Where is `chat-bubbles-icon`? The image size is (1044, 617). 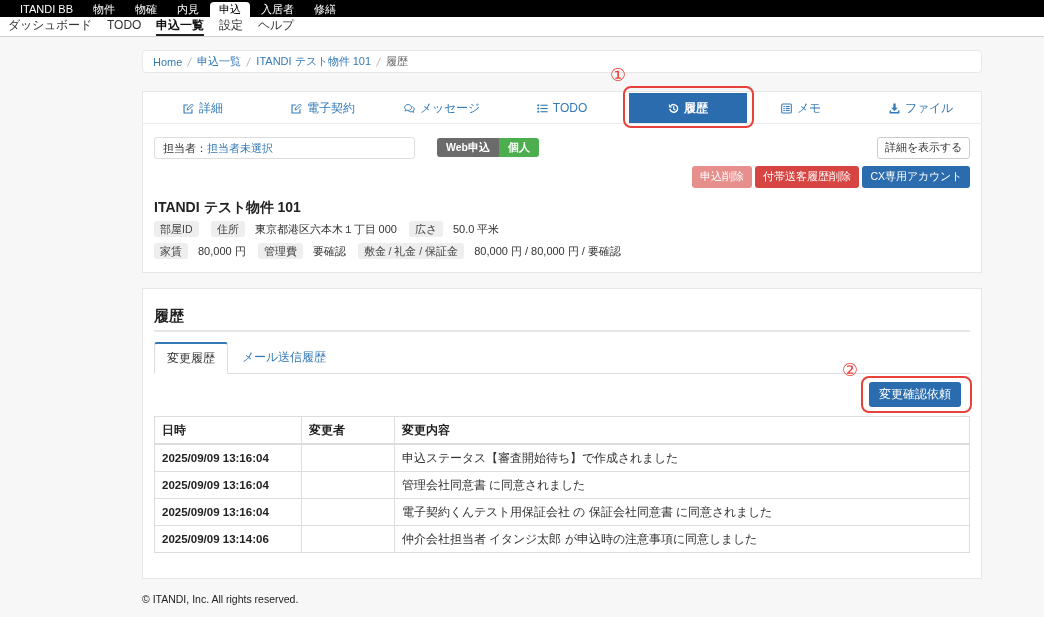
chat-bubbles-icon is located at coordinates (410, 108).